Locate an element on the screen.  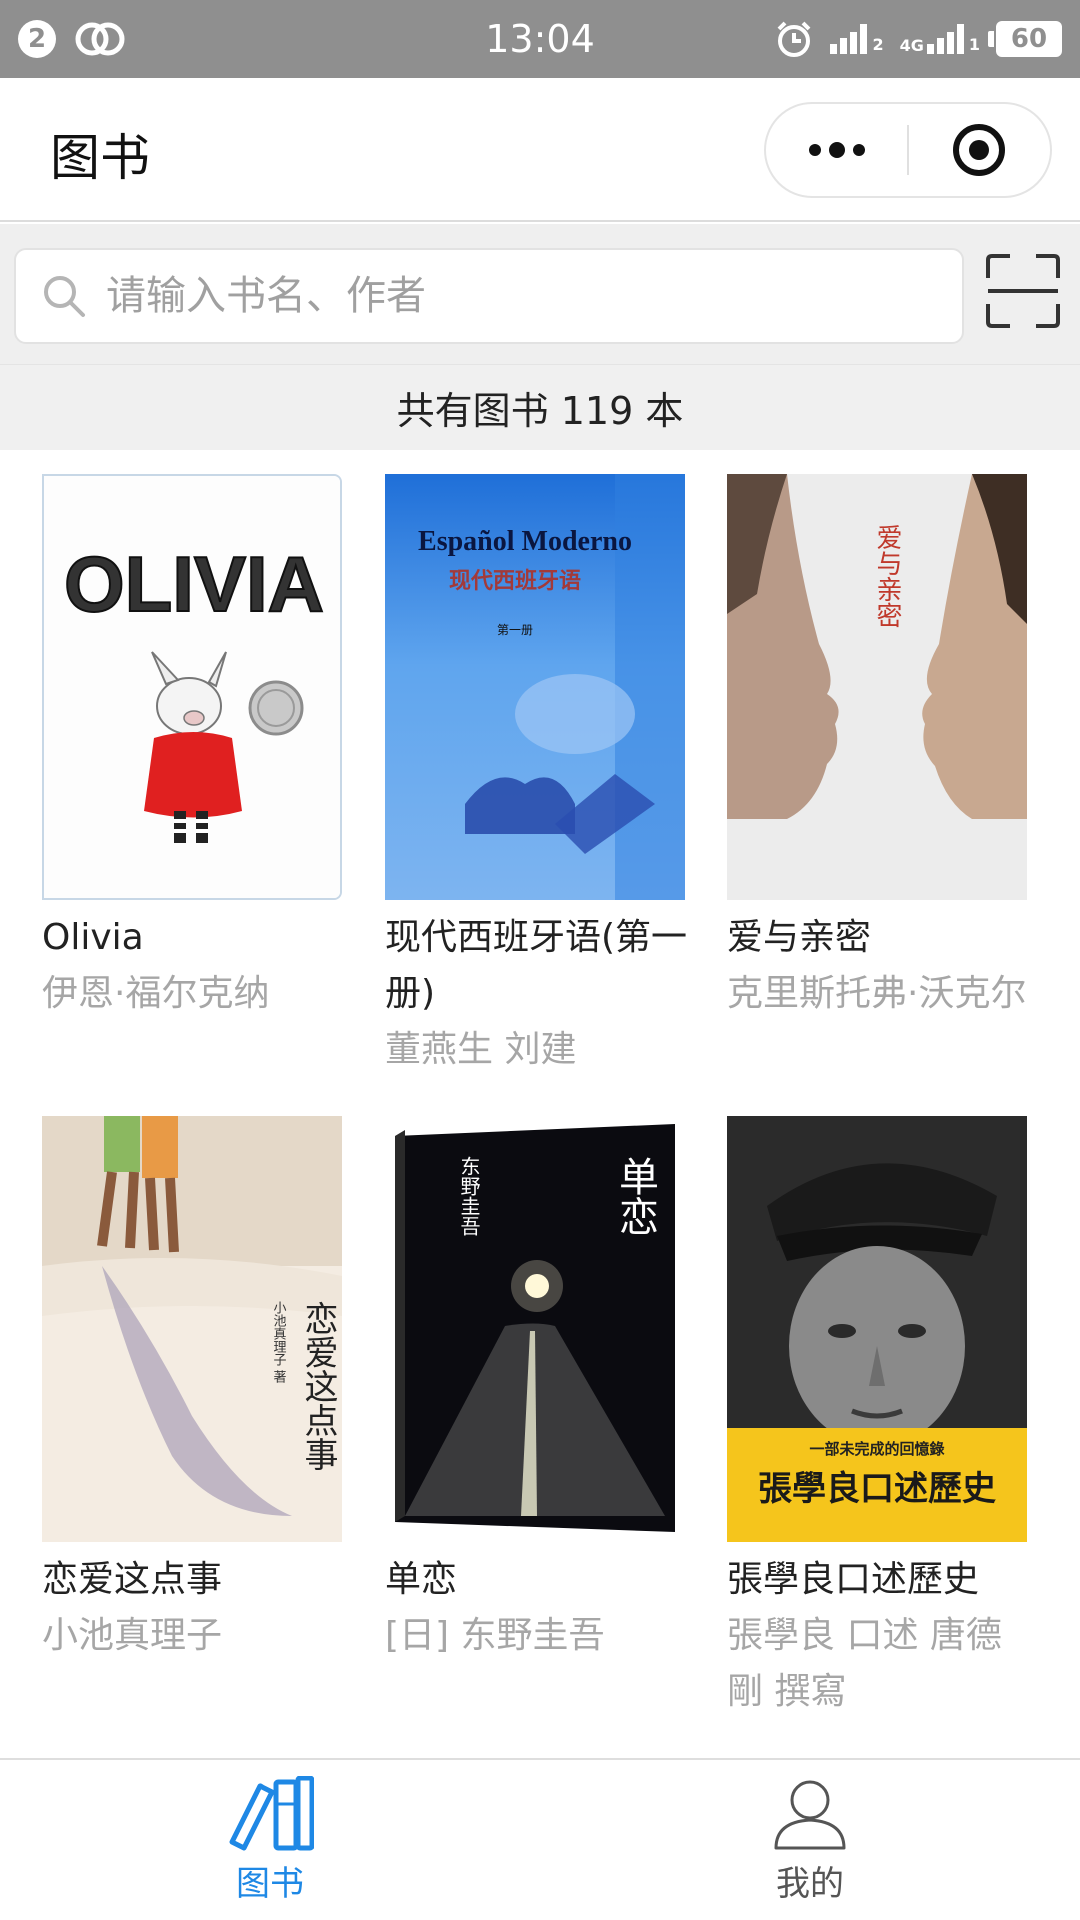
tab-books: 图书 is located at coordinates (270, 1840).